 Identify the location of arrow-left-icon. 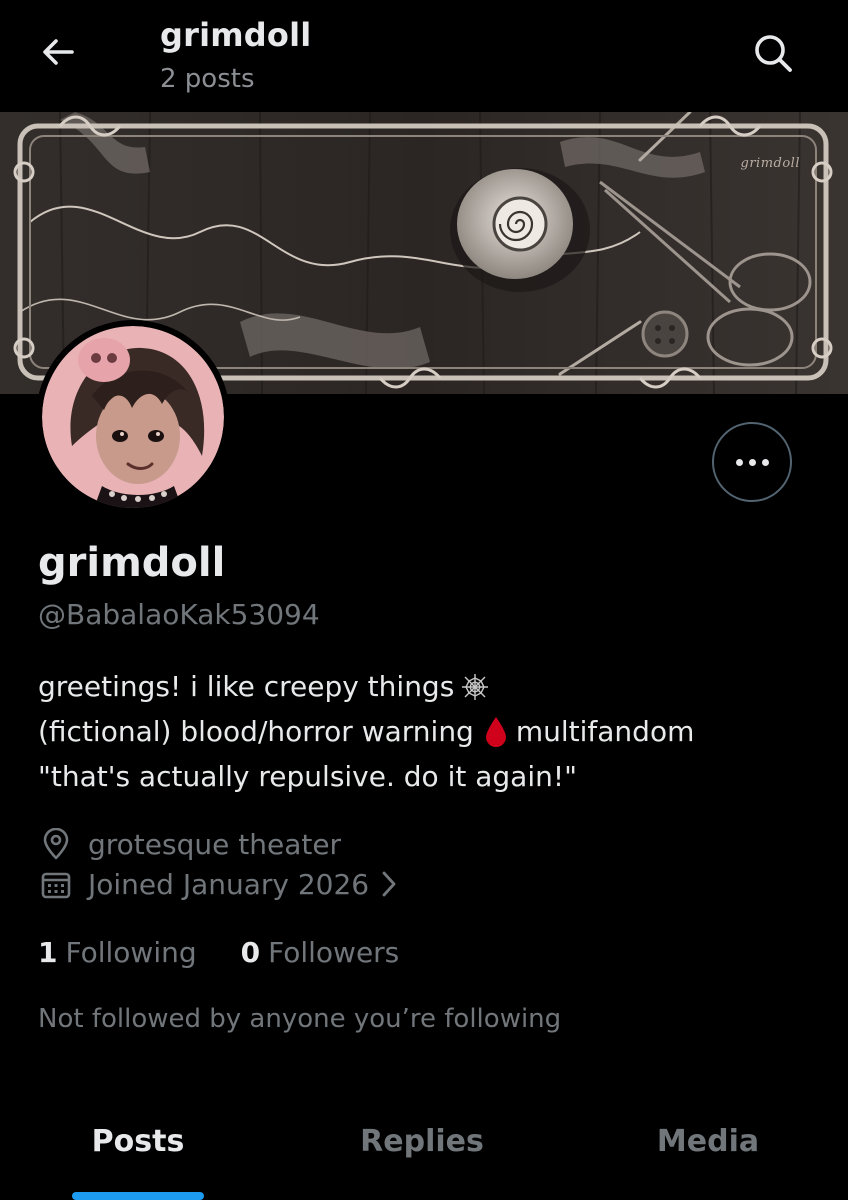
(58, 54).